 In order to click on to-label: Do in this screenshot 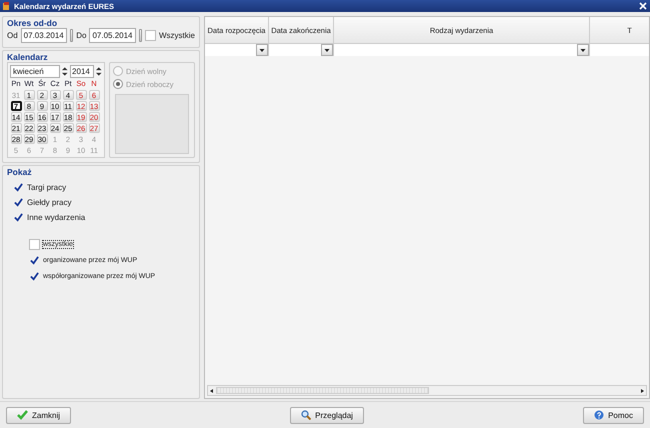, I will do `click(81, 35)`.